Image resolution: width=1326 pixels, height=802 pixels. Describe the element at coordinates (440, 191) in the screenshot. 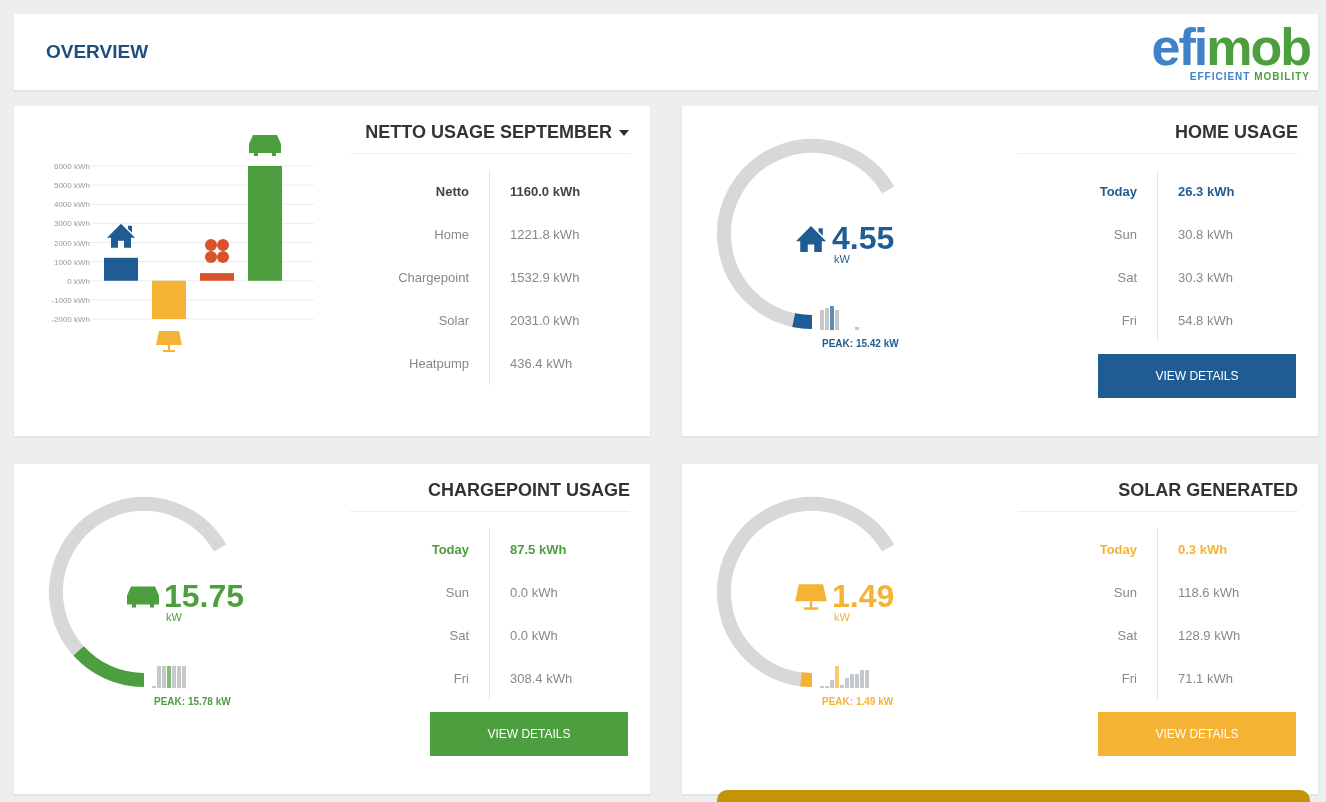

I see `row-label: Netto` at that location.